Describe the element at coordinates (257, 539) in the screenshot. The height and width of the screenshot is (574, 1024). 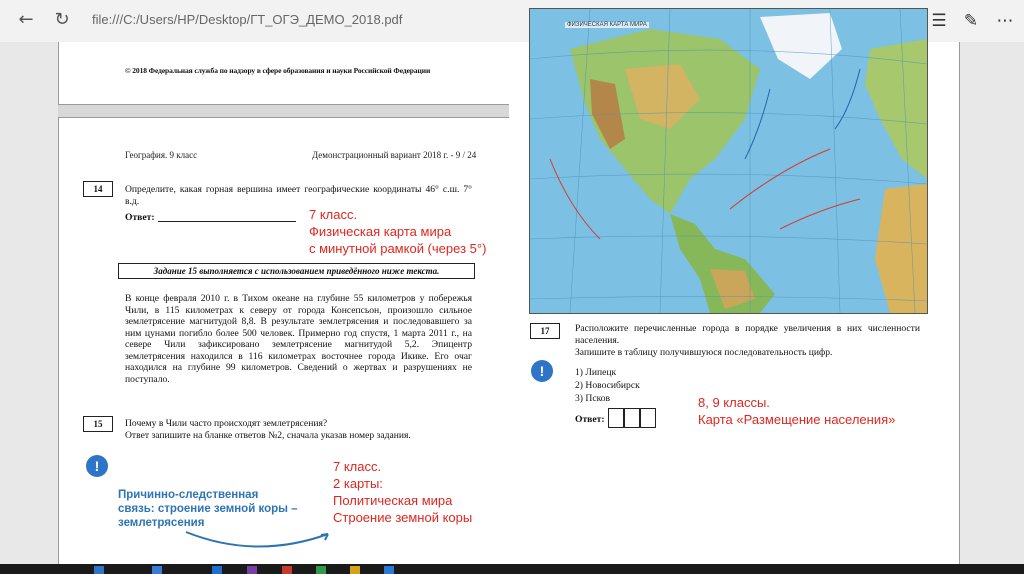
I see `curved-arrow` at that location.